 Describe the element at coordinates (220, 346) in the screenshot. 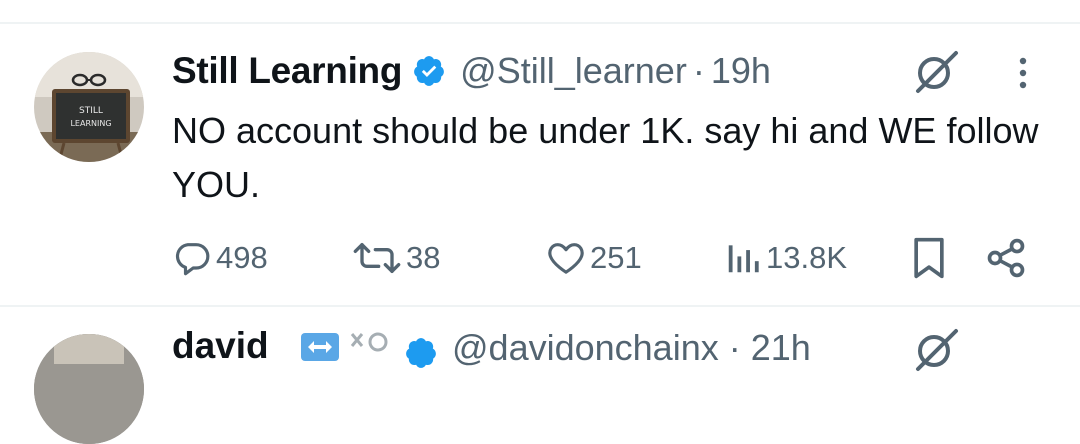

I see `next-tweet-author-name: david` at that location.